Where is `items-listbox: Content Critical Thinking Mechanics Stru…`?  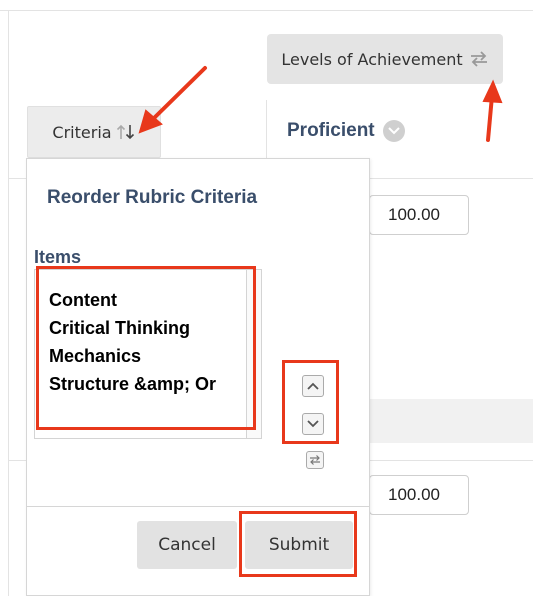 items-listbox: Content Critical Thinking Mechanics Stru… is located at coordinates (148, 354).